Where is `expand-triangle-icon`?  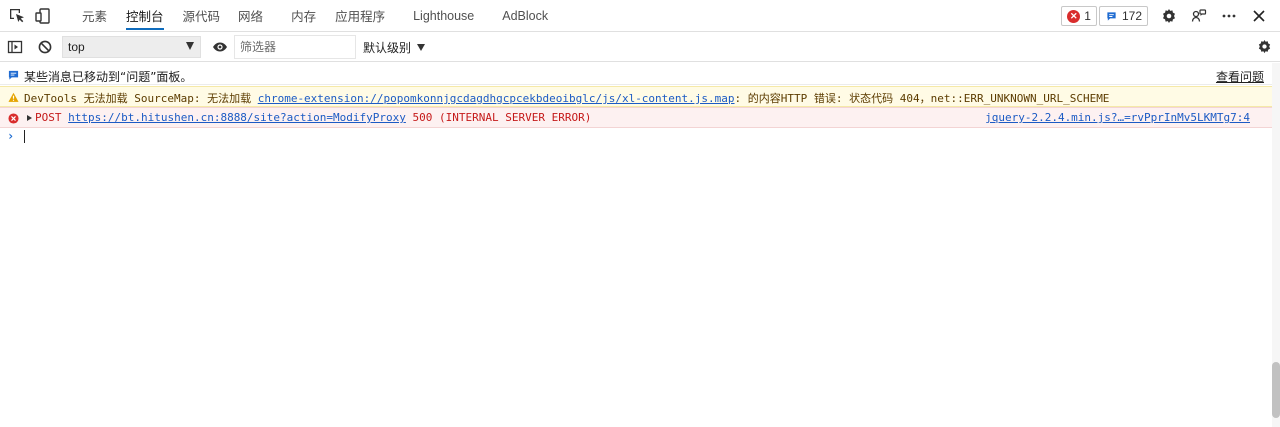
expand-triangle-icon is located at coordinates (29, 118).